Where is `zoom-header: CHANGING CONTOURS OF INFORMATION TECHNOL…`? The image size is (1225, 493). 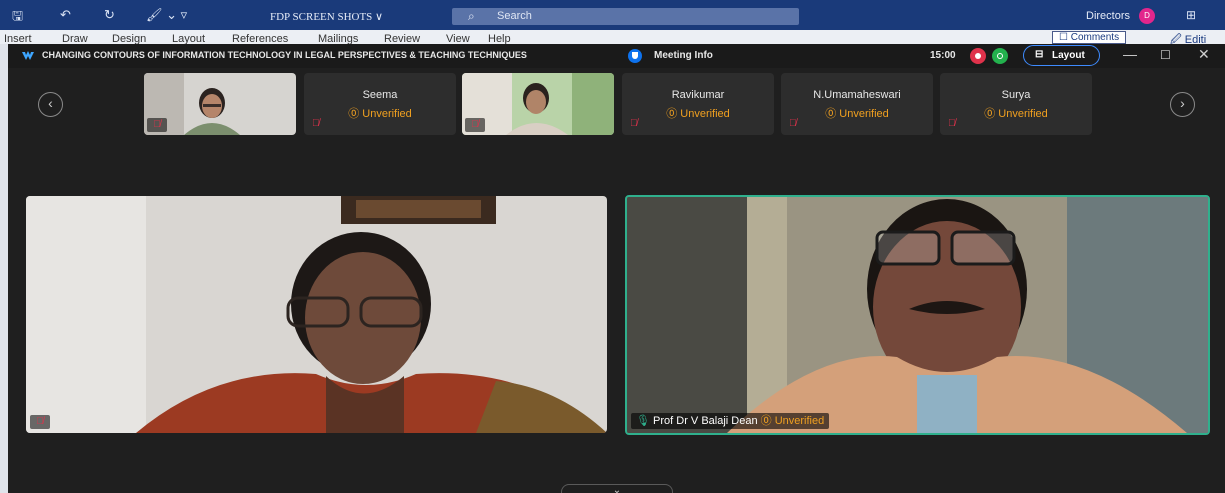 zoom-header: CHANGING CONTOURS OF INFORMATION TECHNOL… is located at coordinates (616, 56).